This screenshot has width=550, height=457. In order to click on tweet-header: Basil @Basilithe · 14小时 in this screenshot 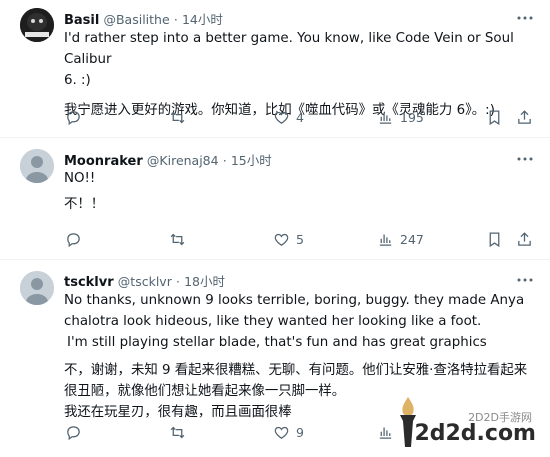, I will do `click(143, 18)`.